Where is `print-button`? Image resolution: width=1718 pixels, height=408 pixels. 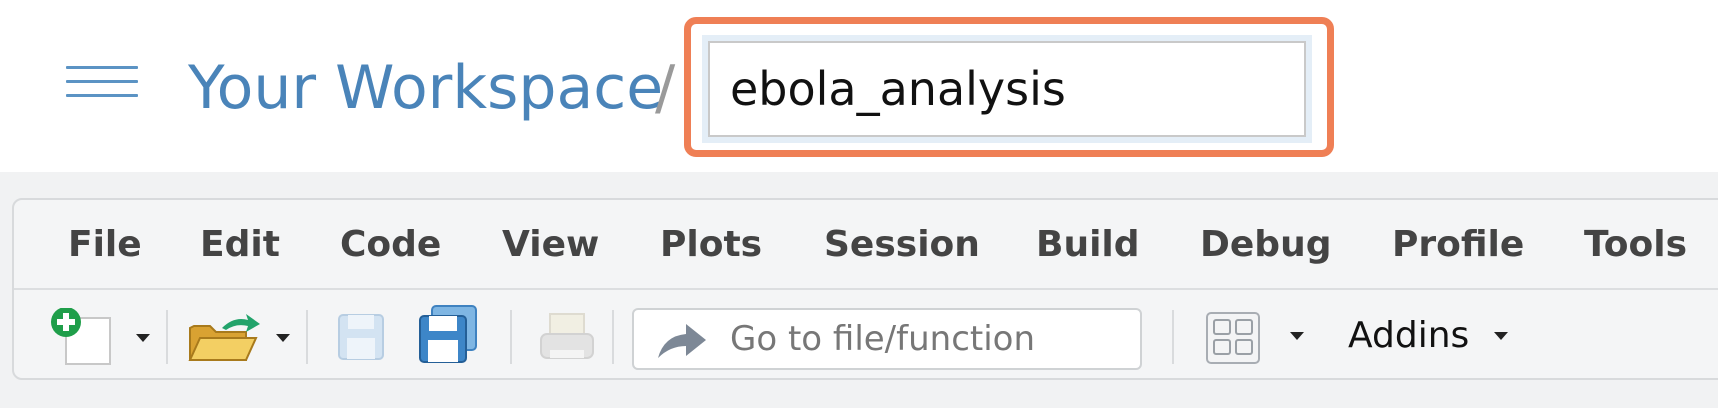 print-button is located at coordinates (567, 338).